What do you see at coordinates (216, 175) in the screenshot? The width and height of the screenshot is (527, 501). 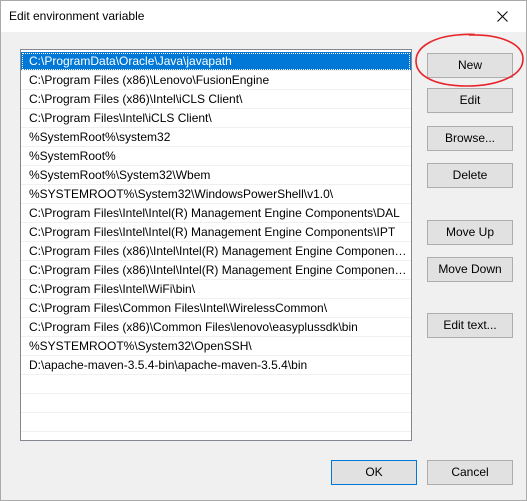 I see `list-item: %SystemRoot%\System32\Wbem` at bounding box center [216, 175].